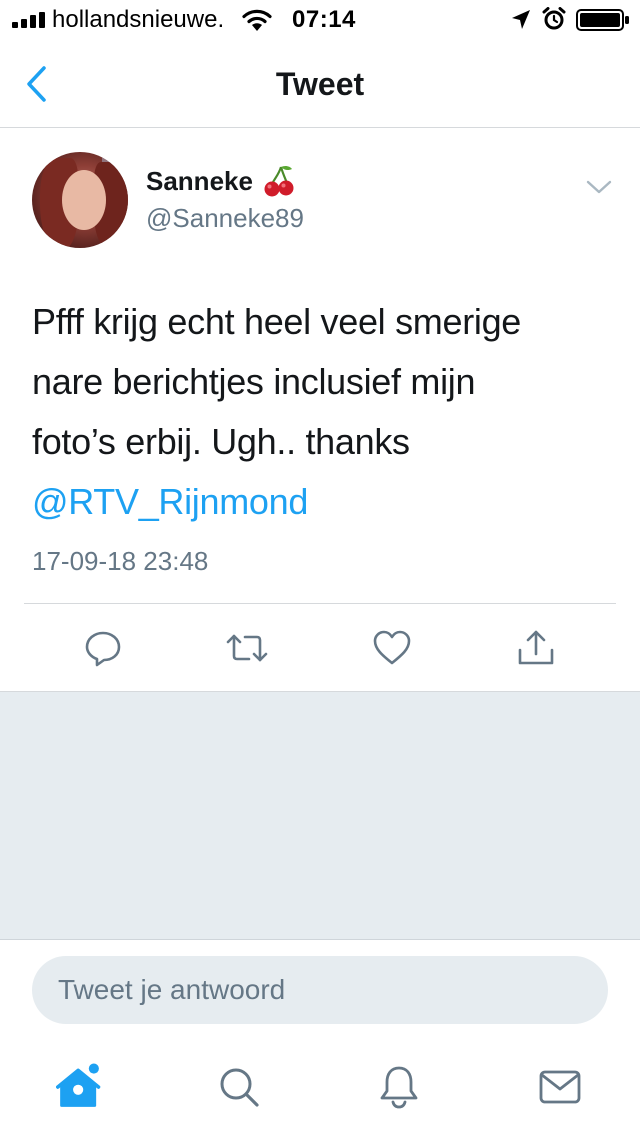 This screenshot has height=1136, width=640. Describe the element at coordinates (320, 1087) in the screenshot. I see `tab-bar` at that location.